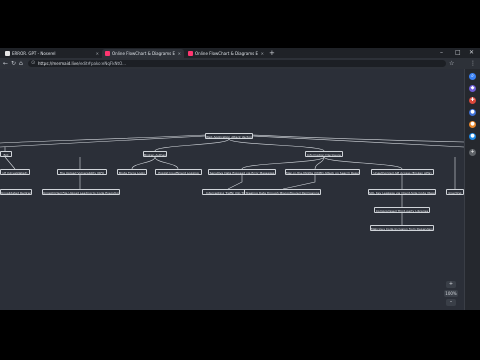 This screenshot has height=360, width=480. I want to click on tab-label: ERROR. GPT - Noserel, so click(34, 53).